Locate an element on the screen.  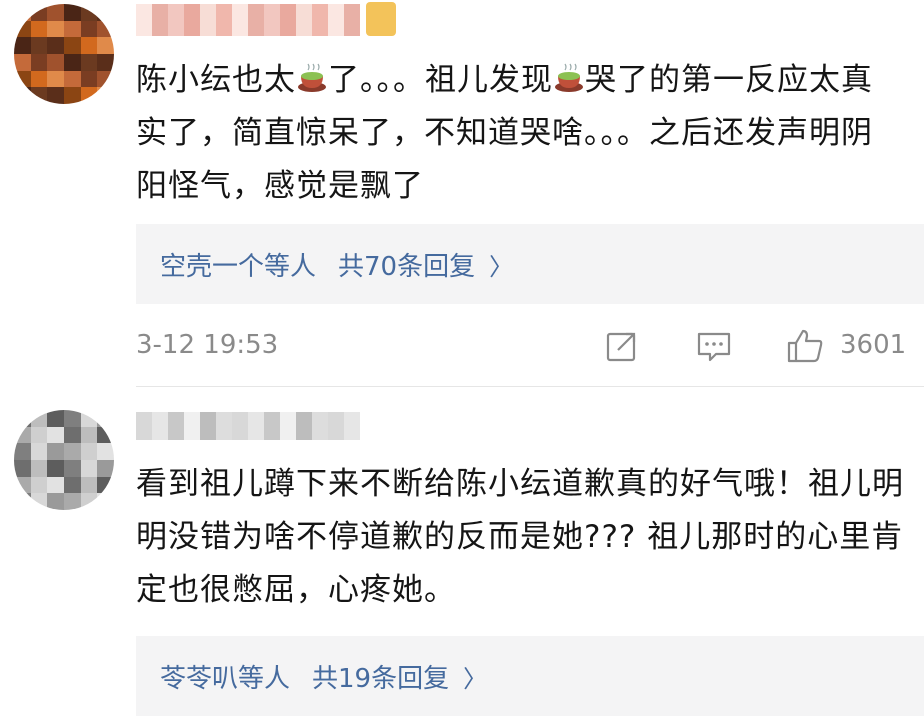
comment-meta: 3-12 19:53 3601 is located at coordinates (530, 346).